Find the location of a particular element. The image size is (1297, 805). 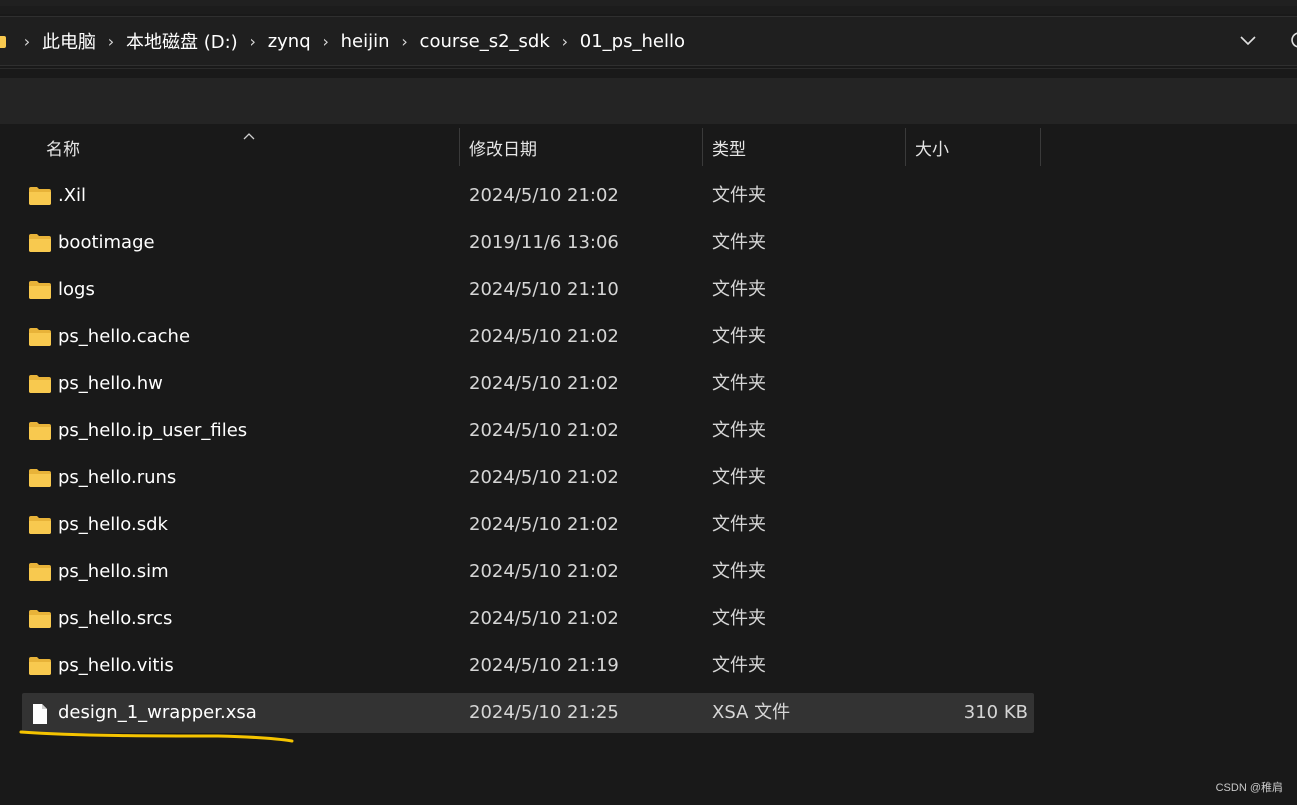

file-name: ps_hello.srcs is located at coordinates (115, 618).